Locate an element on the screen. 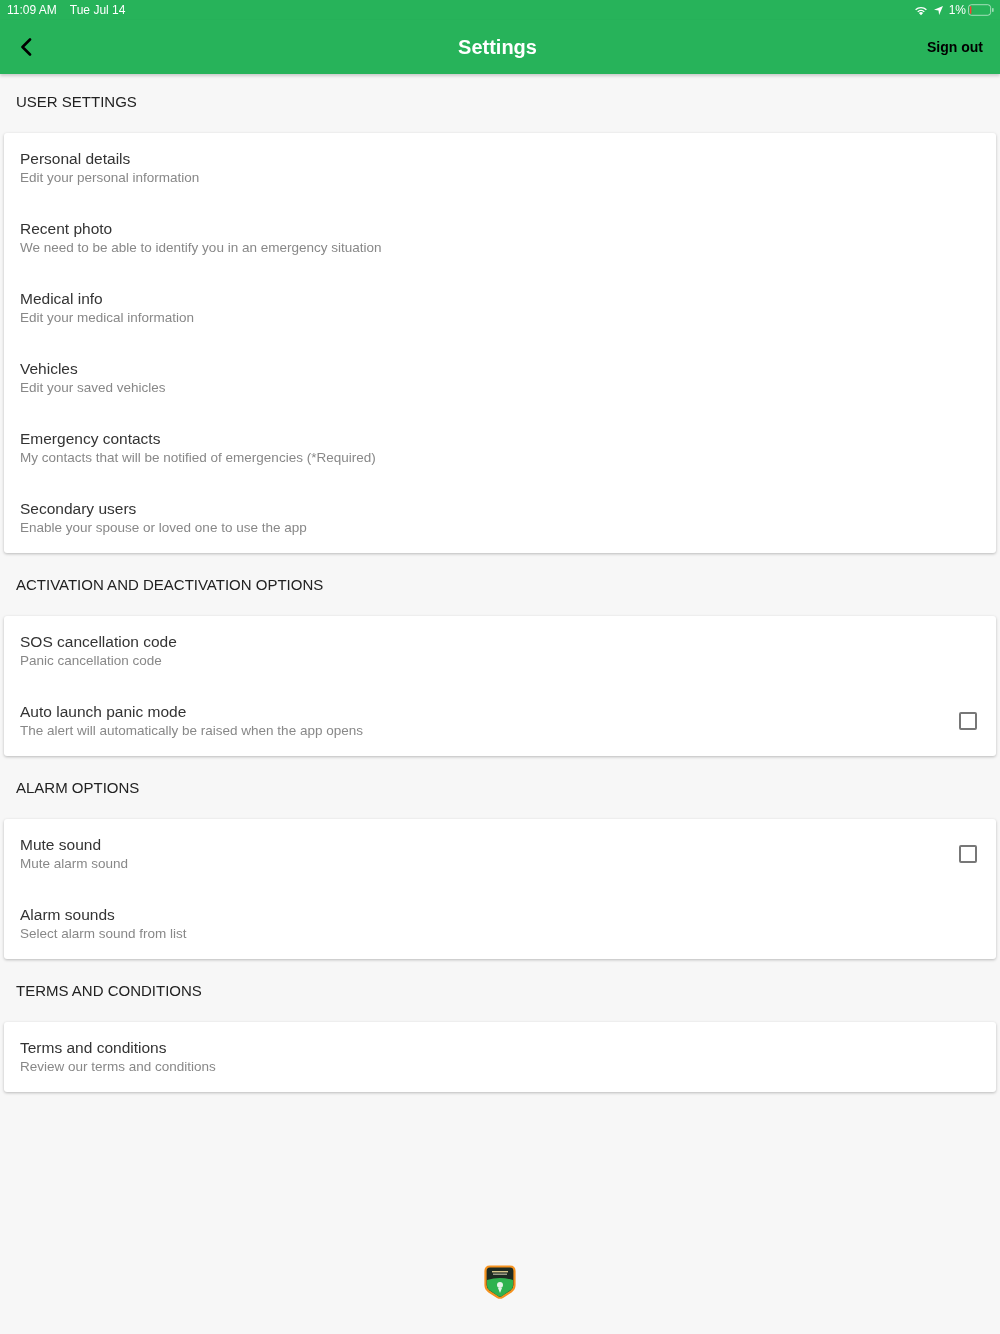 The image size is (1000, 1334). setting-title: Mute sound is located at coordinates (60, 845).